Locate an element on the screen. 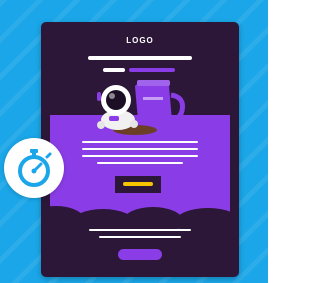 The width and height of the screenshot is (320, 283). astronaut-with-coffee-cup-icon is located at coordinates (141, 107).